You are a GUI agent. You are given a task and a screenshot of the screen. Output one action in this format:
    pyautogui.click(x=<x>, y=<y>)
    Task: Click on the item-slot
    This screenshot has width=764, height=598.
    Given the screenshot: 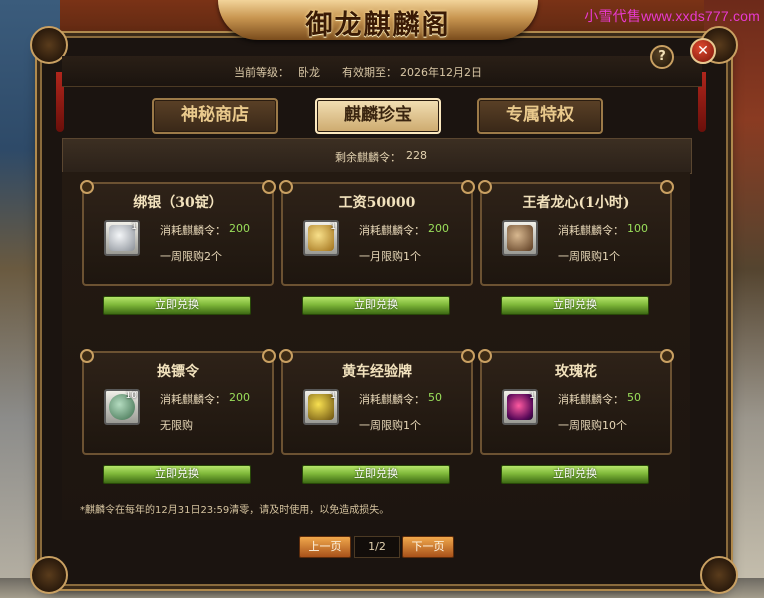 What is the action you would take?
    pyautogui.click(x=520, y=238)
    